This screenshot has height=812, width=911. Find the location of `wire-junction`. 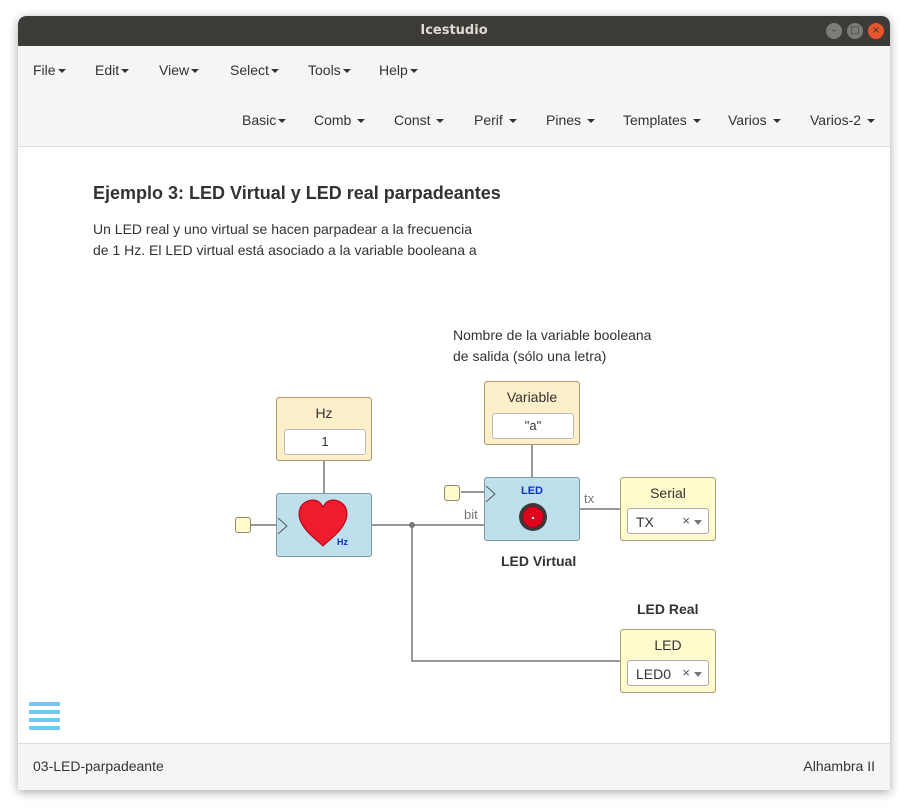

wire-junction is located at coordinates (412, 525).